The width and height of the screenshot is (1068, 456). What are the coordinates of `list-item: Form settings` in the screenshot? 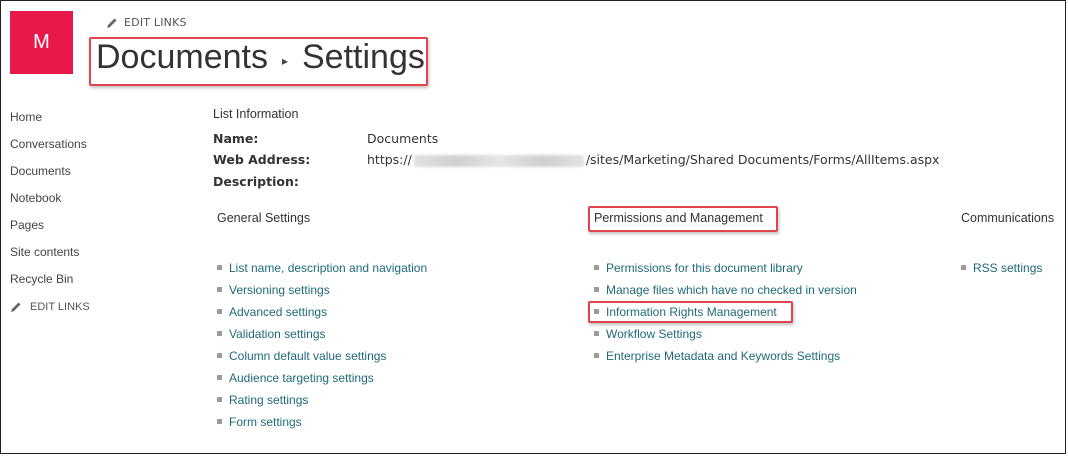 It's located at (320, 426).